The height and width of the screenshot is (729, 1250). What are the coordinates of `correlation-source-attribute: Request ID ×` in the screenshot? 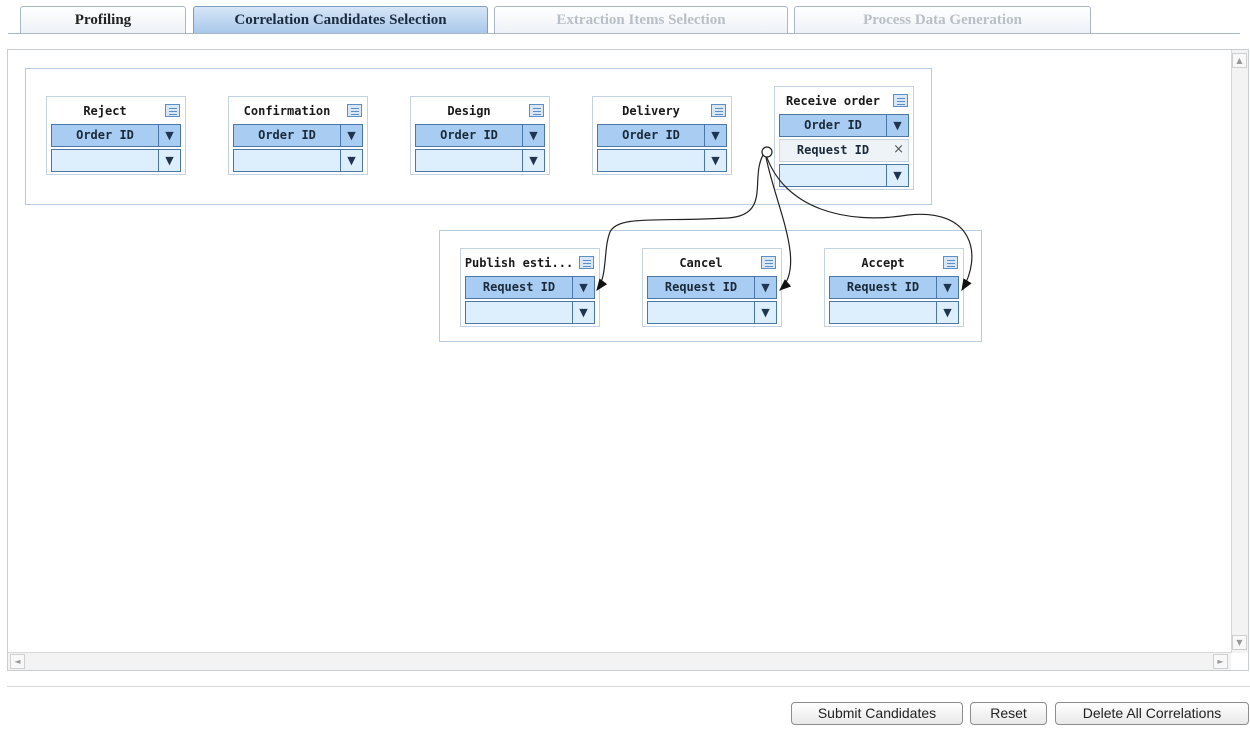 It's located at (844, 150).